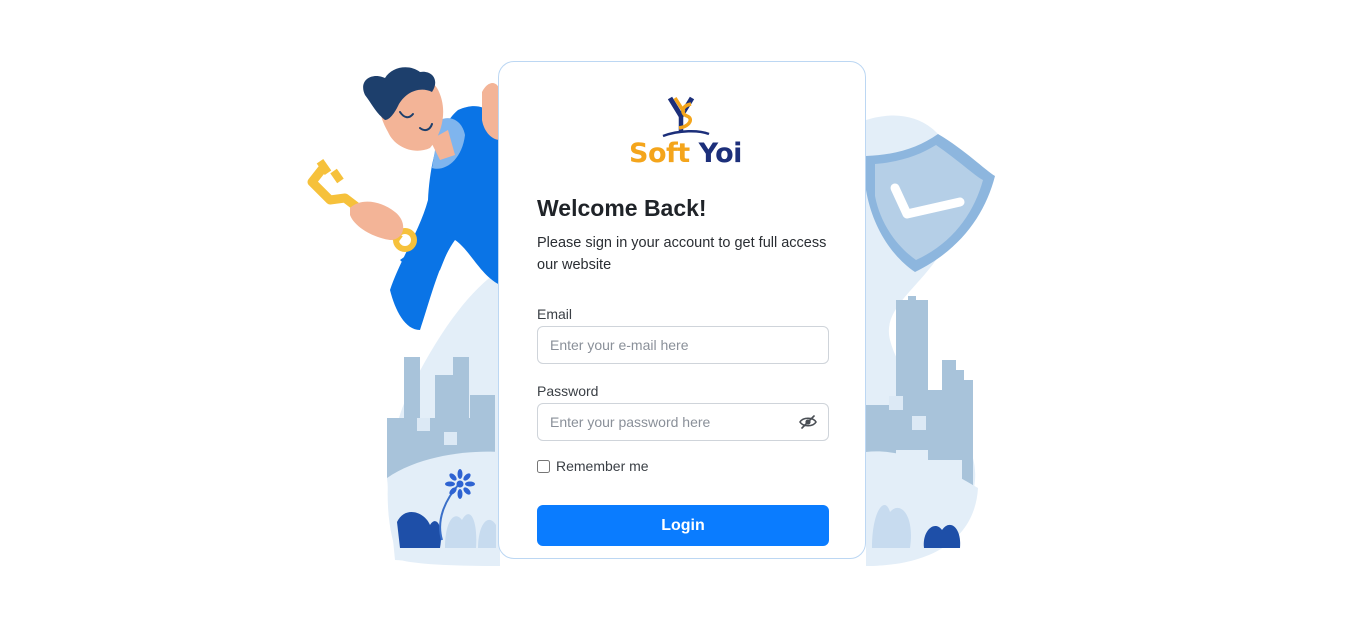 The height and width of the screenshot is (624, 1365). I want to click on remember-checkbox, so click(543, 466).